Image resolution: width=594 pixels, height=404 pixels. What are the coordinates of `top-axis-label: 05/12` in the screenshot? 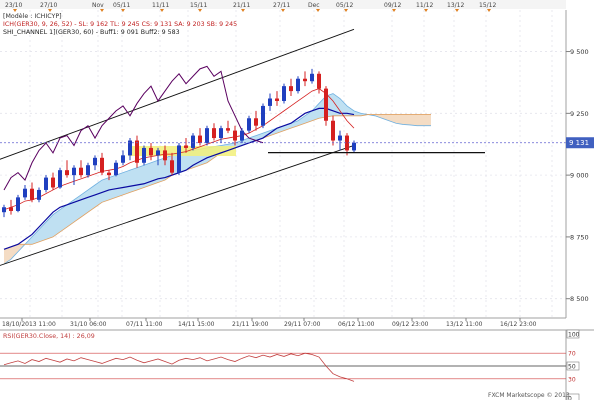 It's located at (344, 5).